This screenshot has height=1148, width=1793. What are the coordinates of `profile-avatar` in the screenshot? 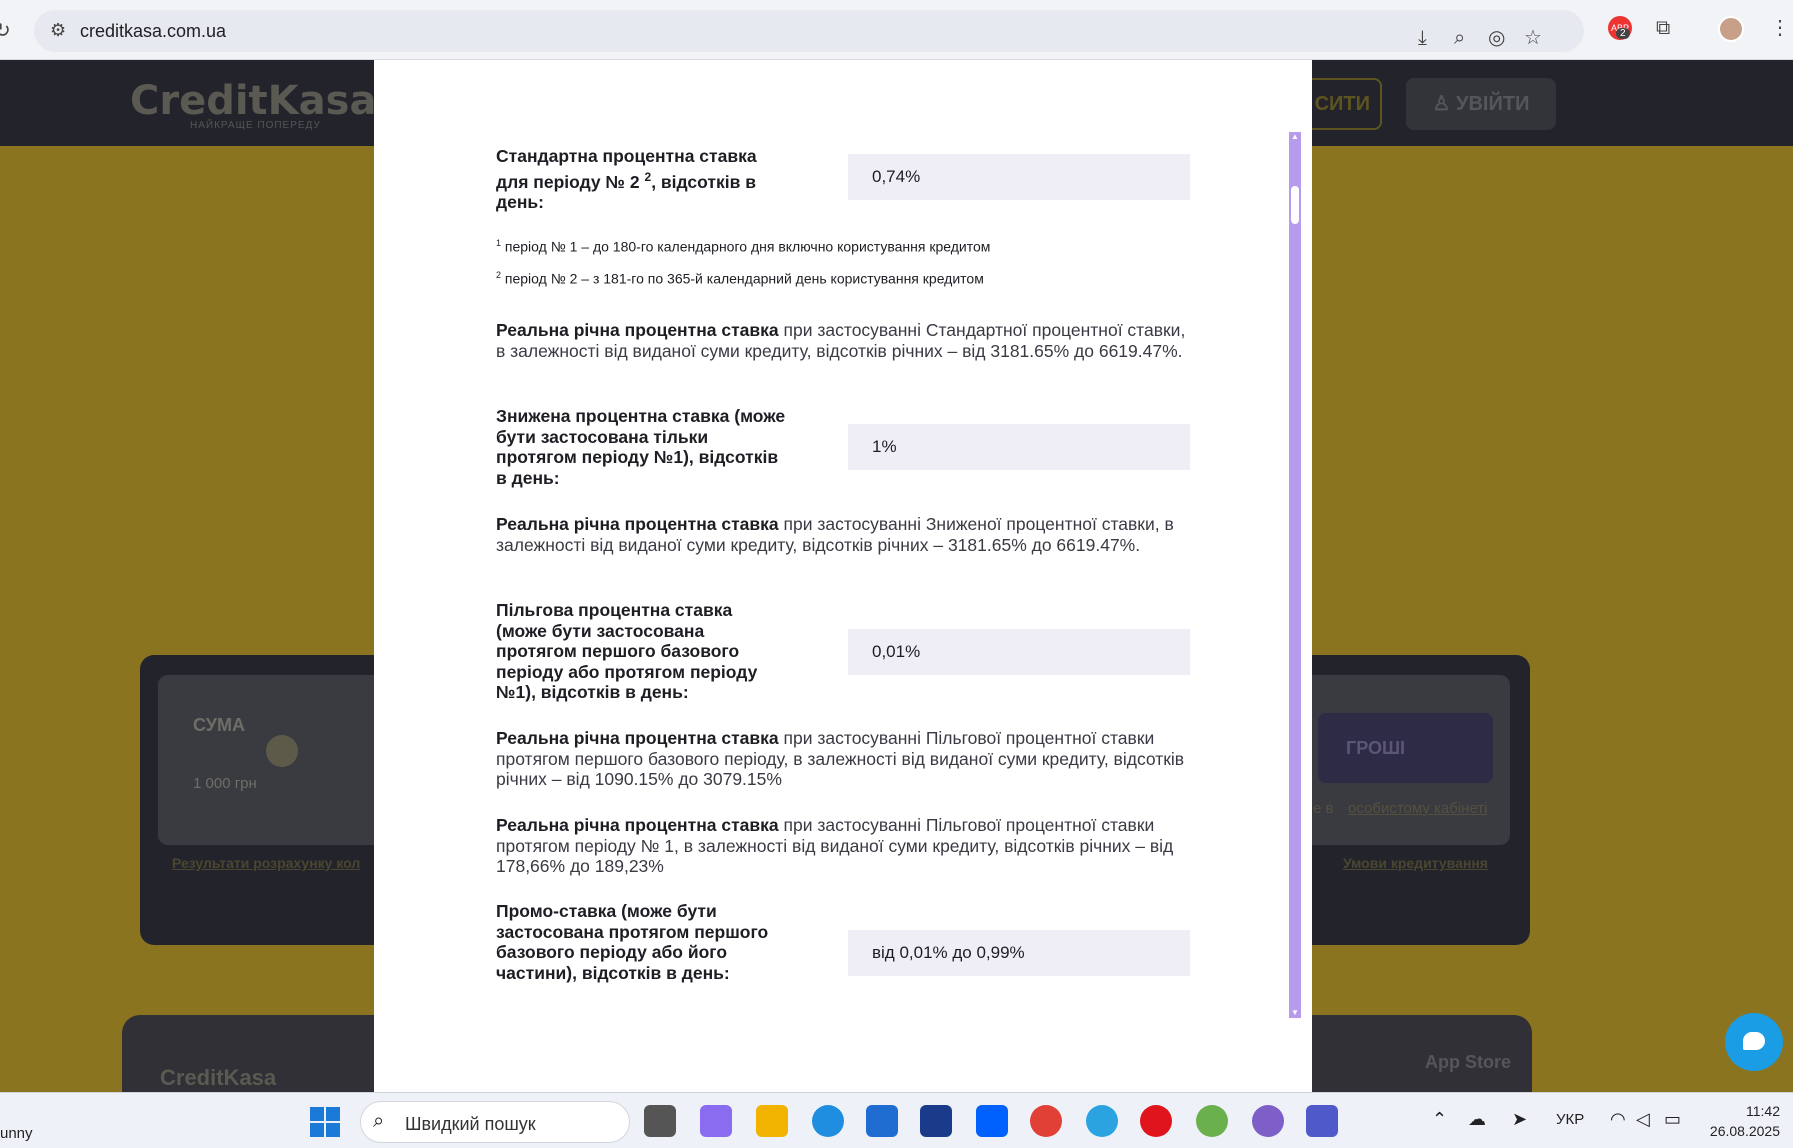 It's located at (1731, 29).